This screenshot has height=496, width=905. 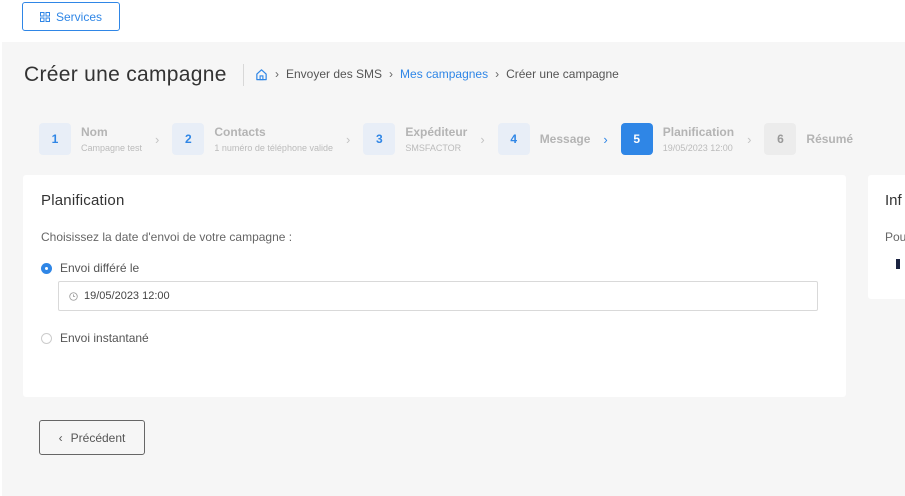 I want to click on radio-instant: Envoi instantané, so click(x=95, y=338).